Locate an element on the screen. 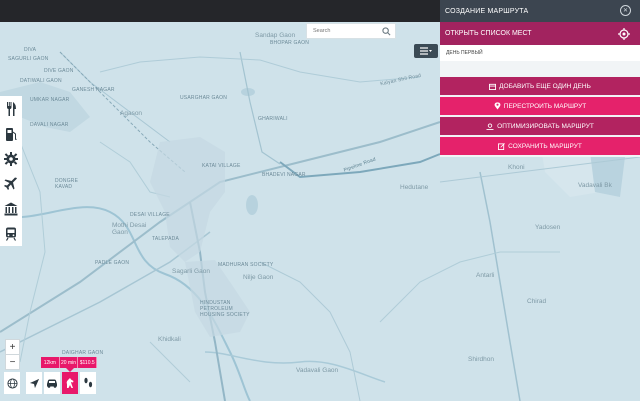 This screenshot has height=401, width=640. map-label: Chirad is located at coordinates (537, 301).